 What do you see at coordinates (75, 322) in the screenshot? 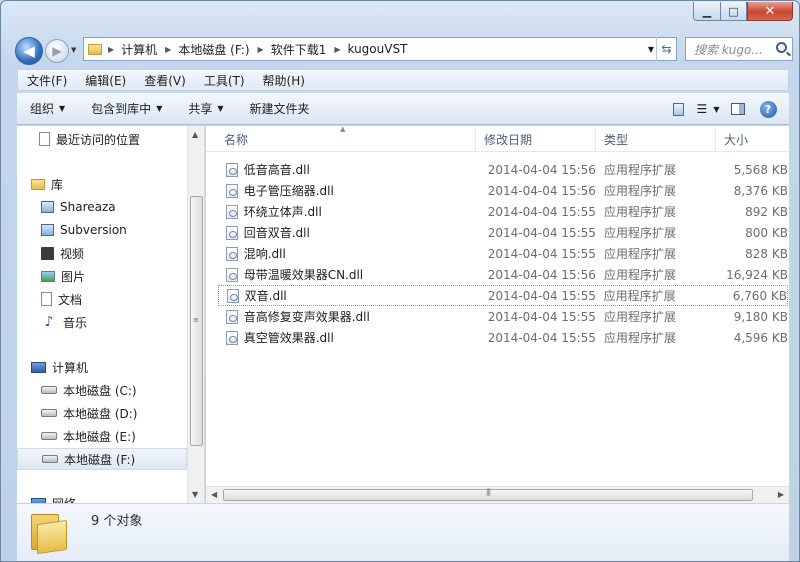
I see `sidebar-item-label: 音乐` at bounding box center [75, 322].